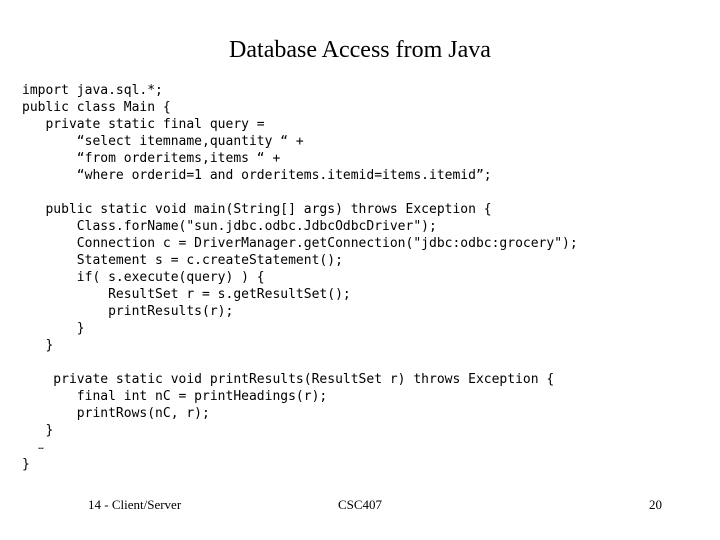 The width and height of the screenshot is (720, 540). Describe the element at coordinates (163, 141) in the screenshot. I see `code-line: “select itemname,quantity “ +` at that location.